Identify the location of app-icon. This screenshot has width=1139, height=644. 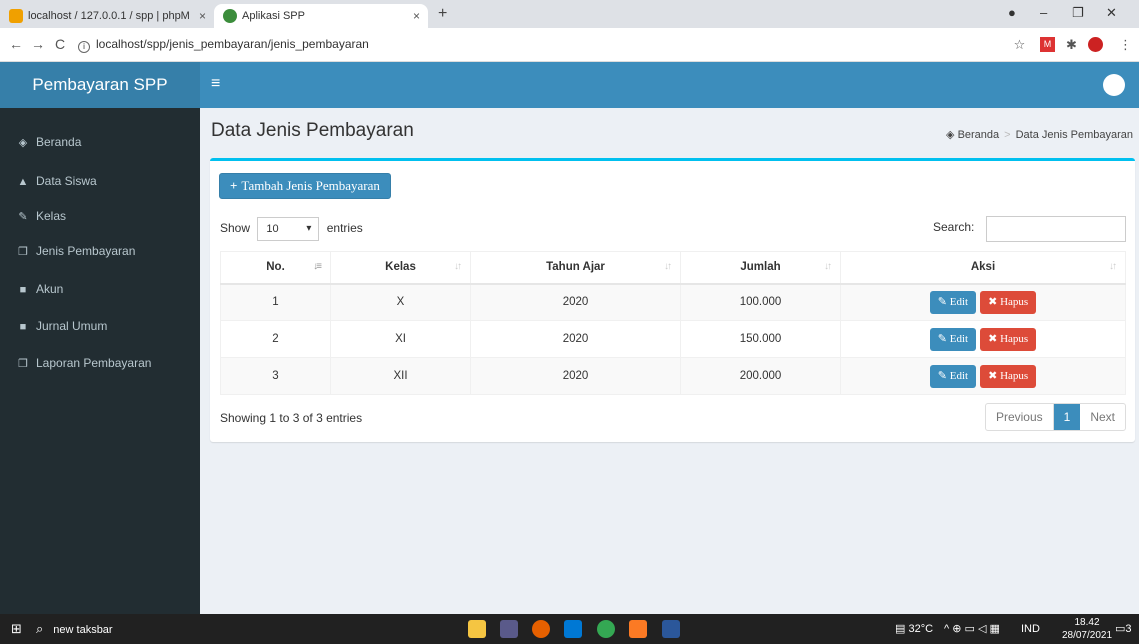
(509, 629).